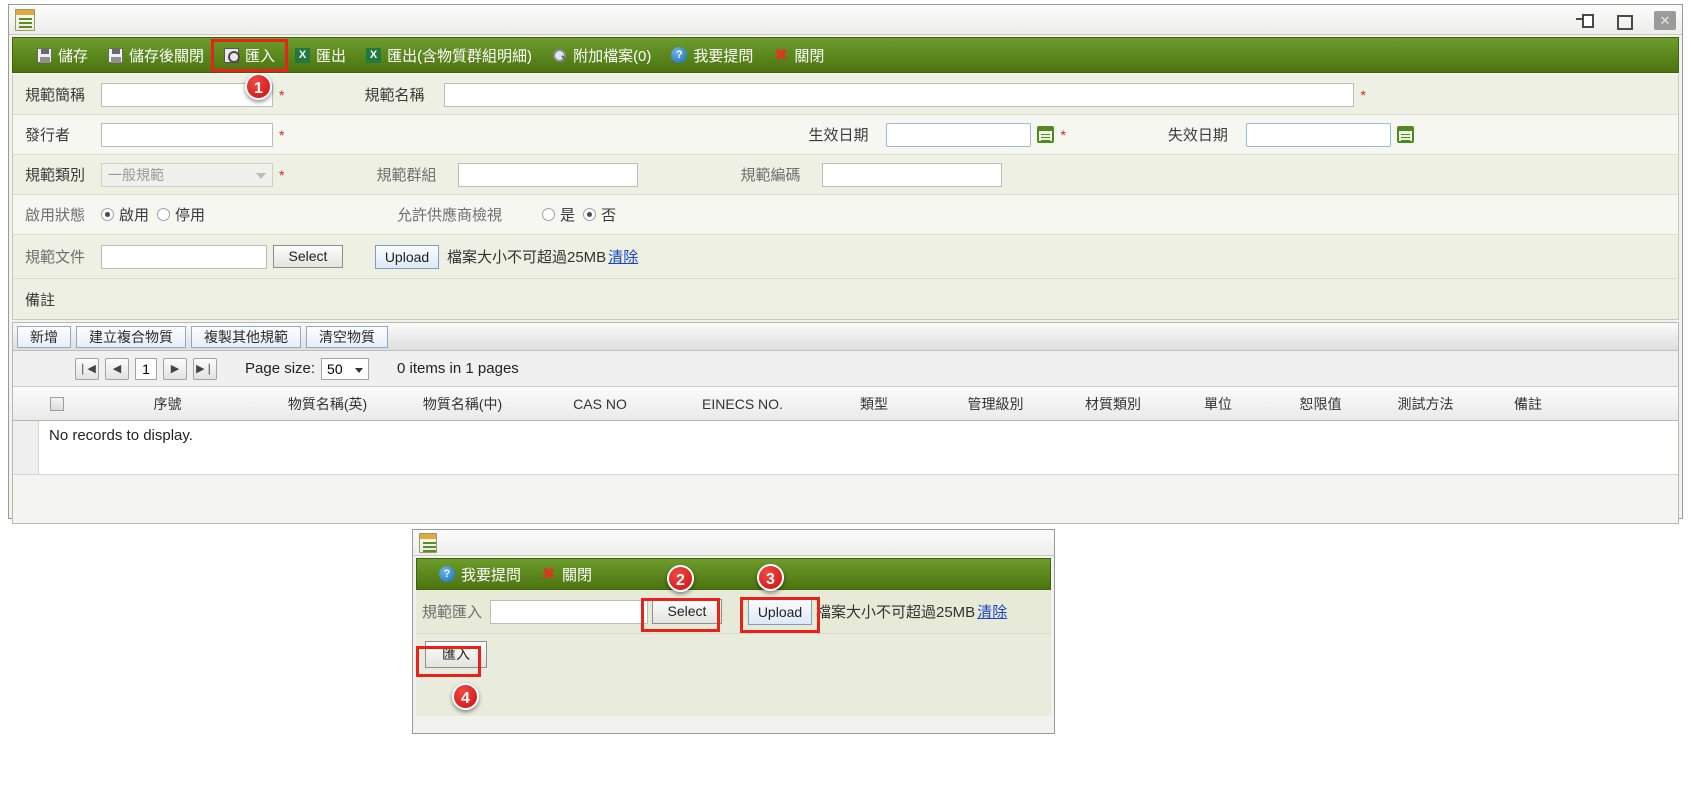  Describe the element at coordinates (1113, 404) in the screenshot. I see `column-header-material: 材質類別` at that location.